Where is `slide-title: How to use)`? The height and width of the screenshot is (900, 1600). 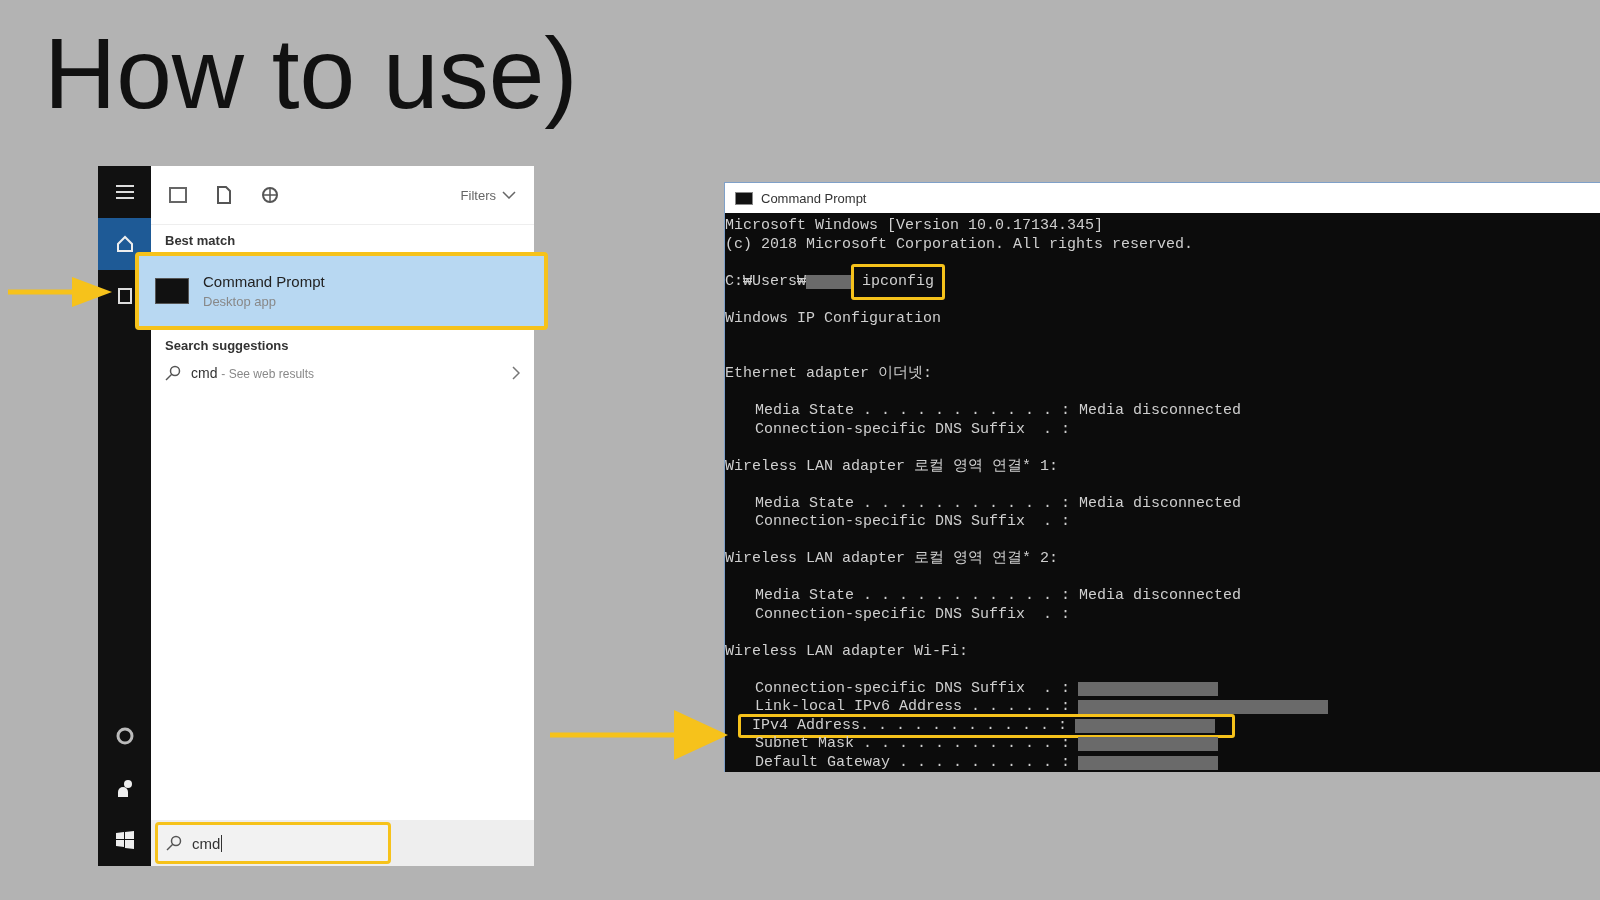 slide-title: How to use) is located at coordinates (310, 72).